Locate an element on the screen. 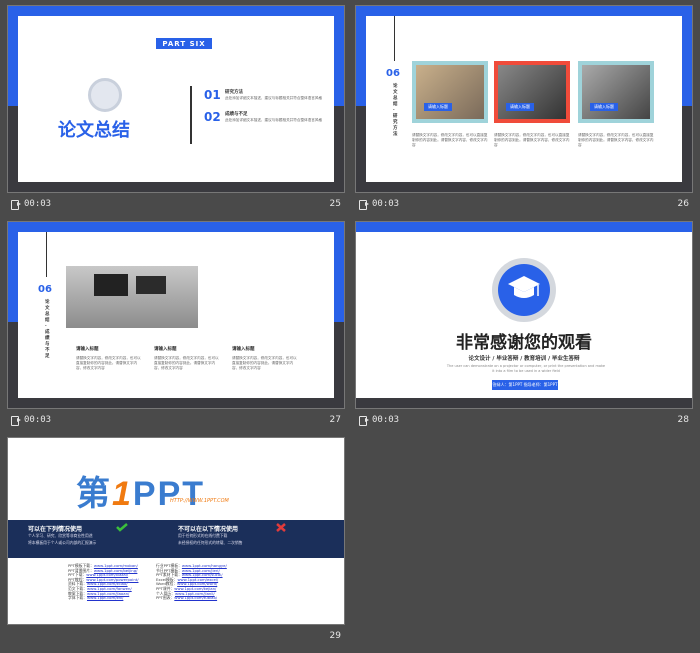 Image resolution: width=700 pixels, height=653 pixels. desk-photo is located at coordinates (132, 297).